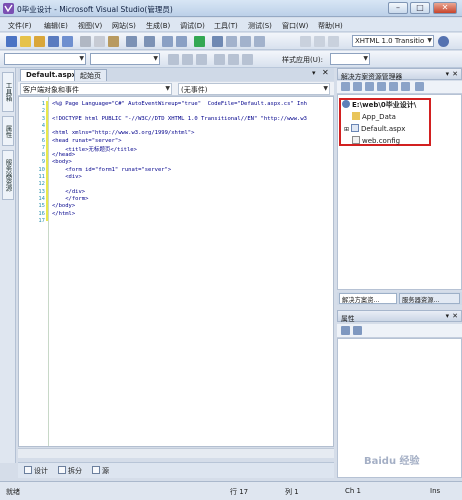 The image size is (462, 500). Describe the element at coordinates (20, 26) in the screenshot. I see `menu-file: 文件(F)` at that location.